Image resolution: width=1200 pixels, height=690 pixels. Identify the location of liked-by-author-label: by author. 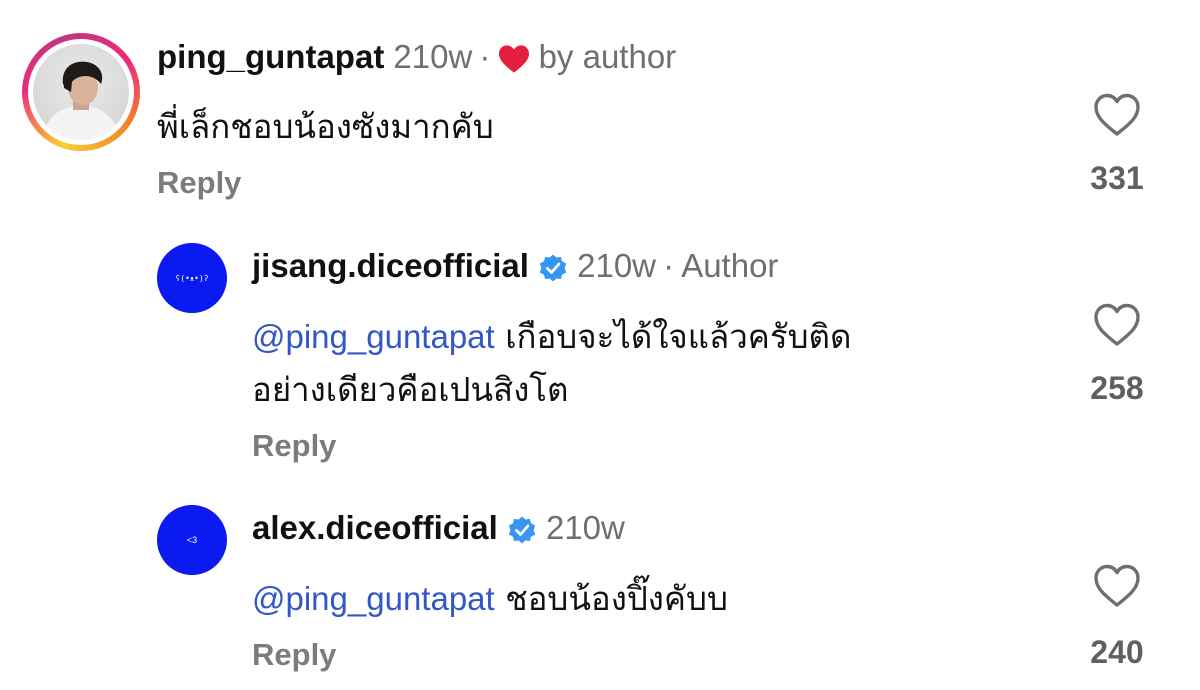
(607, 56).